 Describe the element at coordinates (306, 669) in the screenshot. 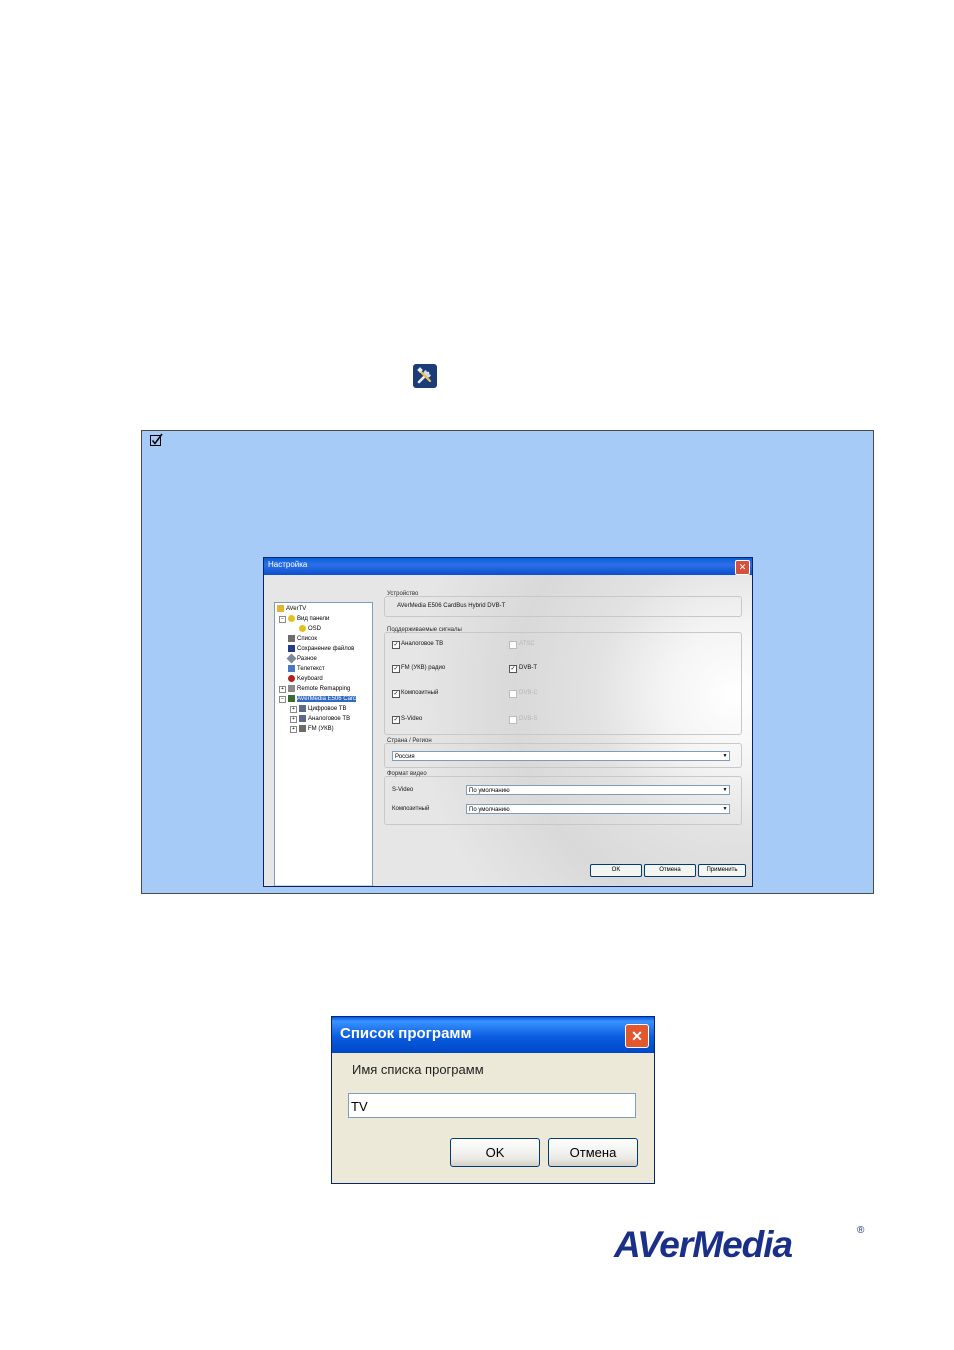

I see `tree-item-teletext: Телетекст` at that location.